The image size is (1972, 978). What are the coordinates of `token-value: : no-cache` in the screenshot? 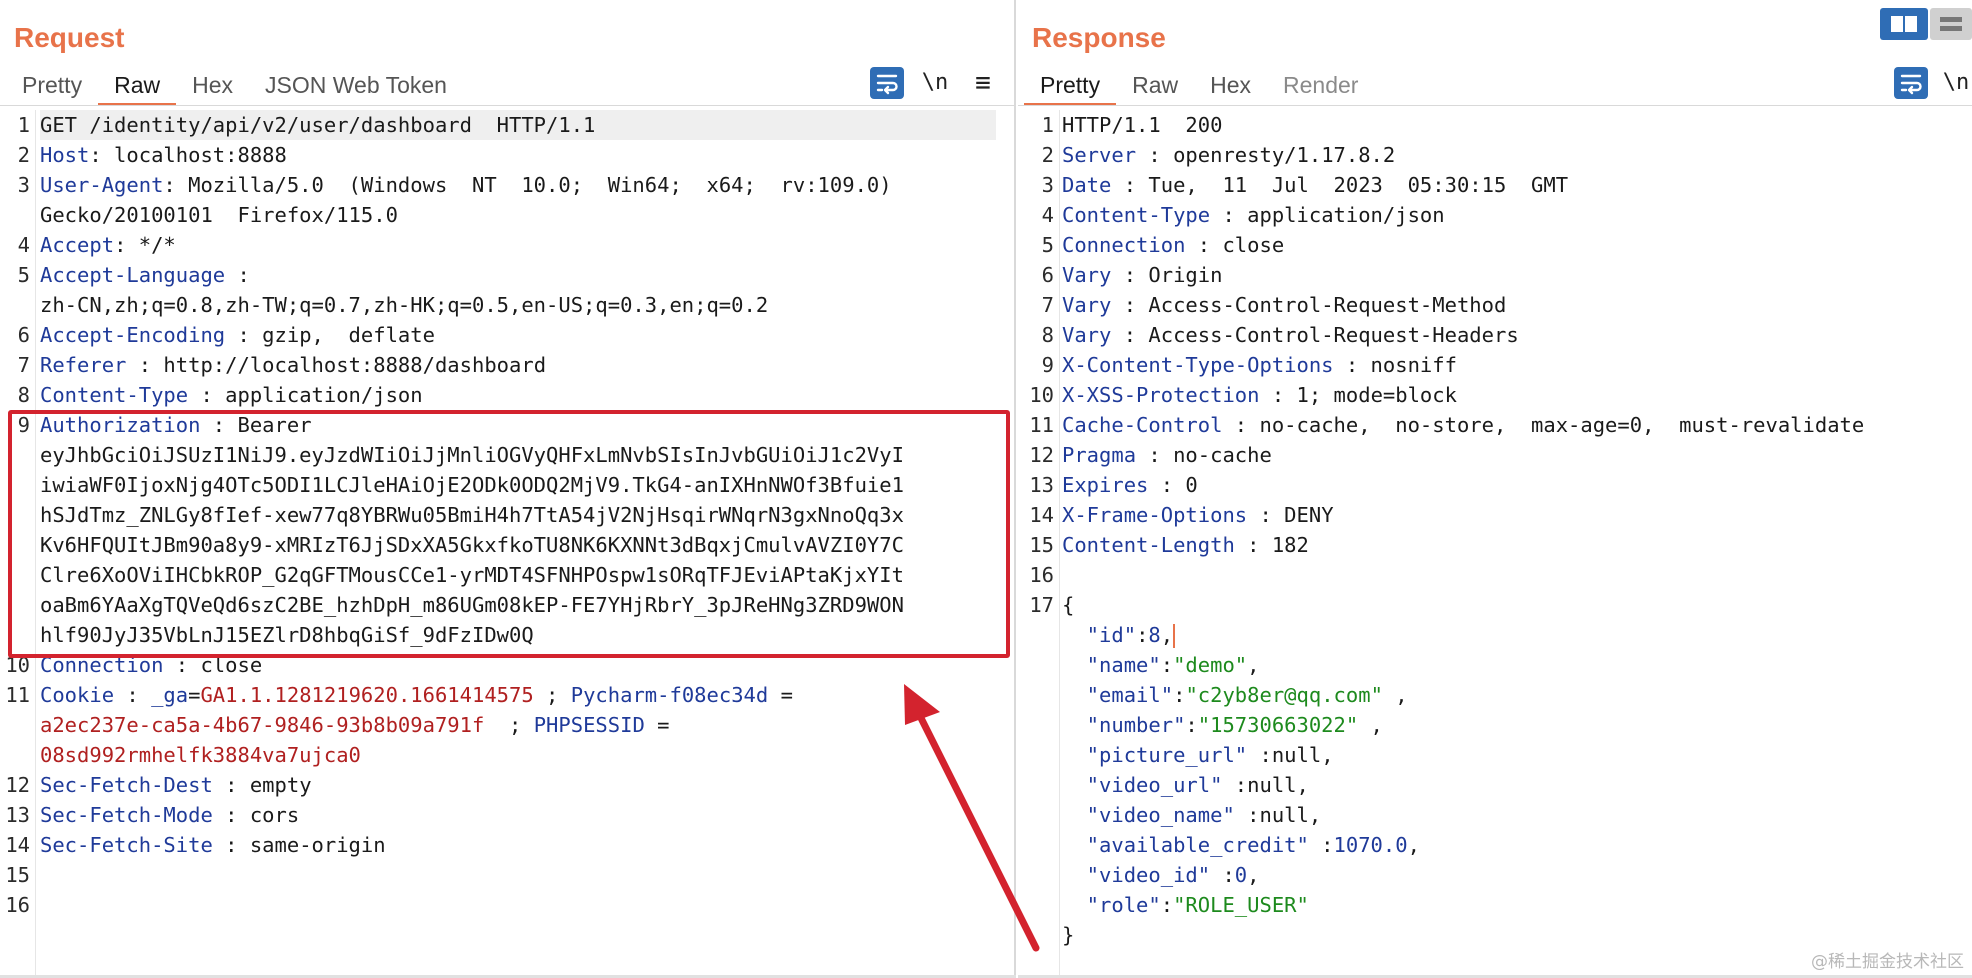 It's located at (1204, 455).